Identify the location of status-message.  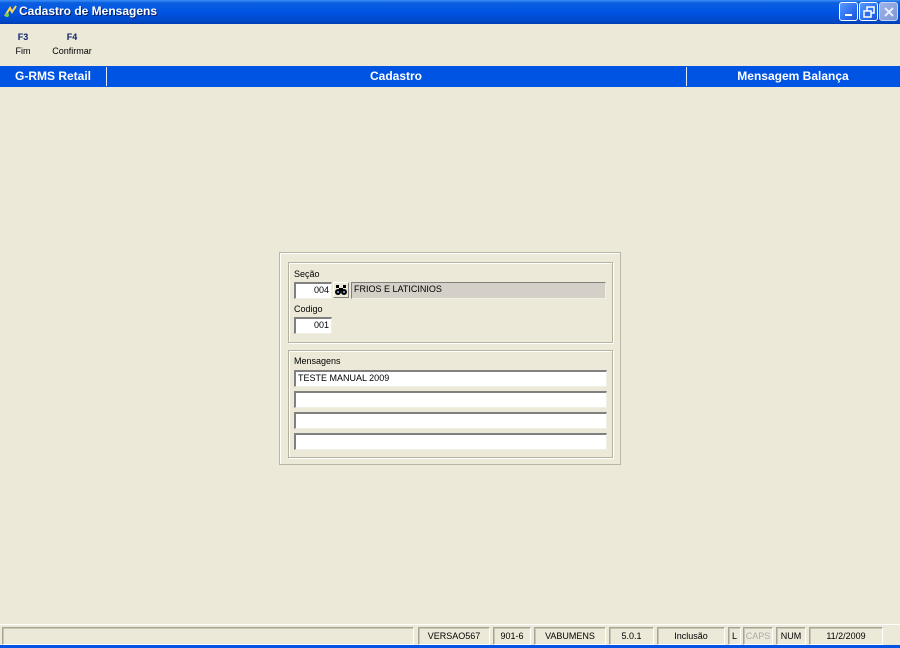
(208, 636).